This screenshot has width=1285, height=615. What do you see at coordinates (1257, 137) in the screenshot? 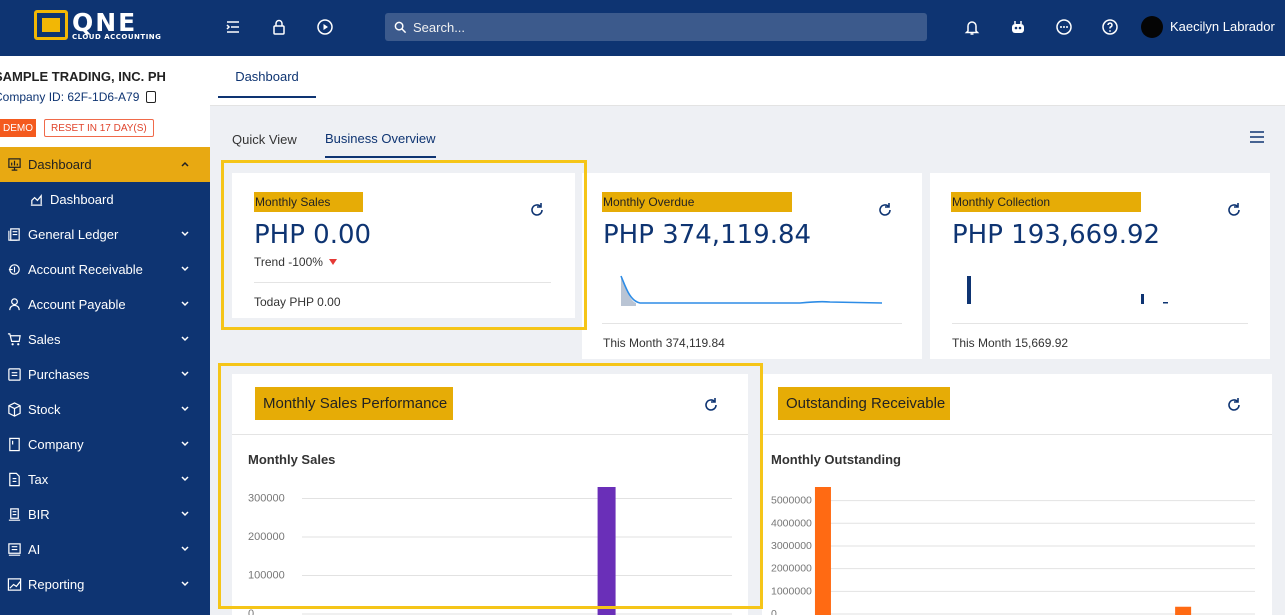
I see `hamburger-menu-icon` at bounding box center [1257, 137].